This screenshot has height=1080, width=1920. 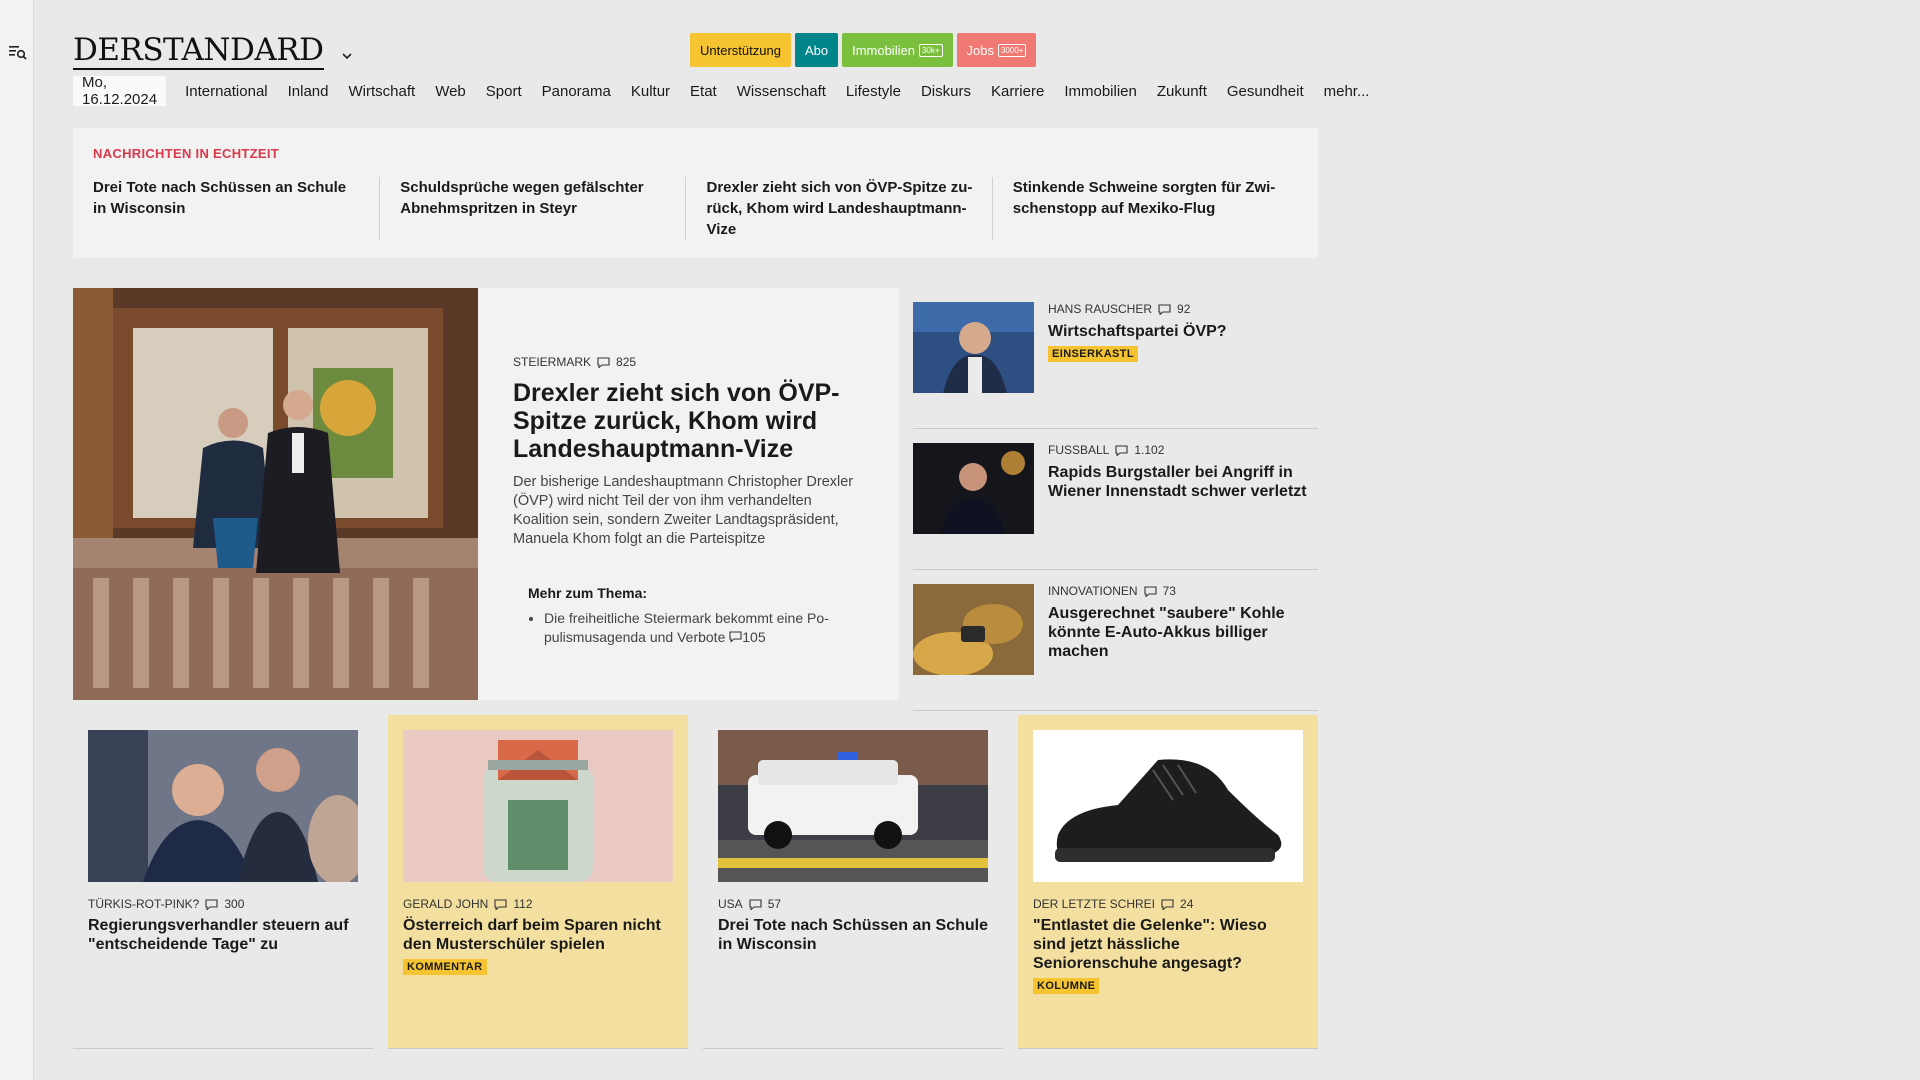 What do you see at coordinates (816, 50) in the screenshot?
I see `abo-button: Abo` at bounding box center [816, 50].